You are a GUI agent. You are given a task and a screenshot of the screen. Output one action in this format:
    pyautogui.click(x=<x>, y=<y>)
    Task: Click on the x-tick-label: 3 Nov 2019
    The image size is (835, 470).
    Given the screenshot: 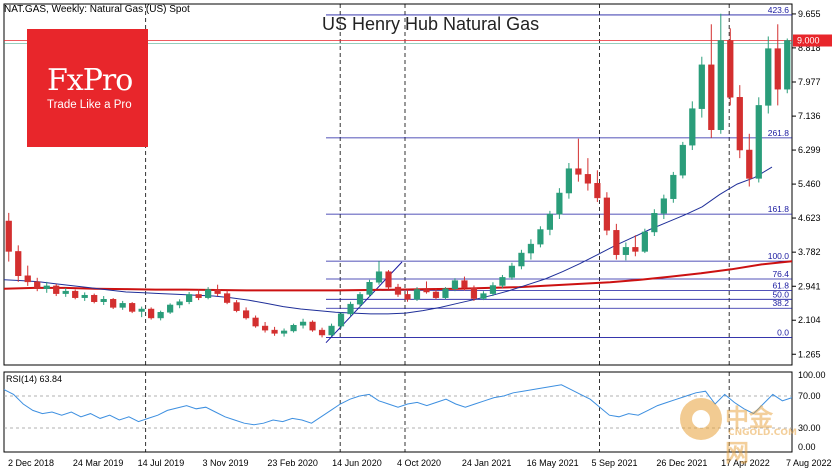 What is the action you would take?
    pyautogui.click(x=226, y=463)
    